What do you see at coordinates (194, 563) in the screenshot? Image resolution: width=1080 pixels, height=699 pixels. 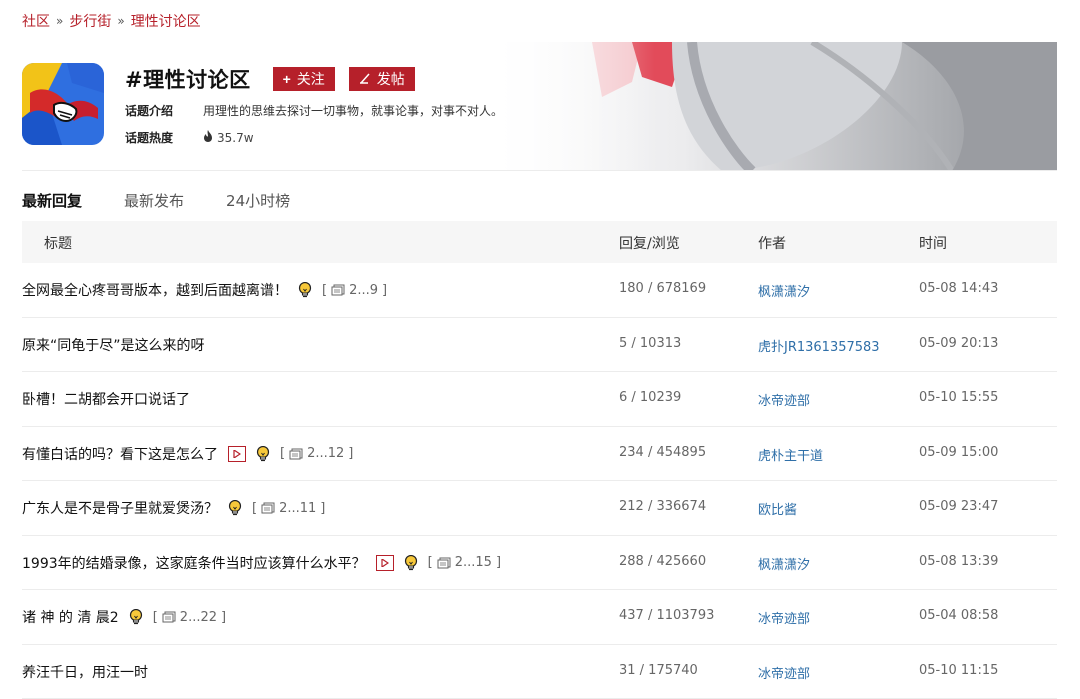 I see `post-title-text: 1993年的结婚录像，这家庭条件当时应该算什么水平？` at bounding box center [194, 563].